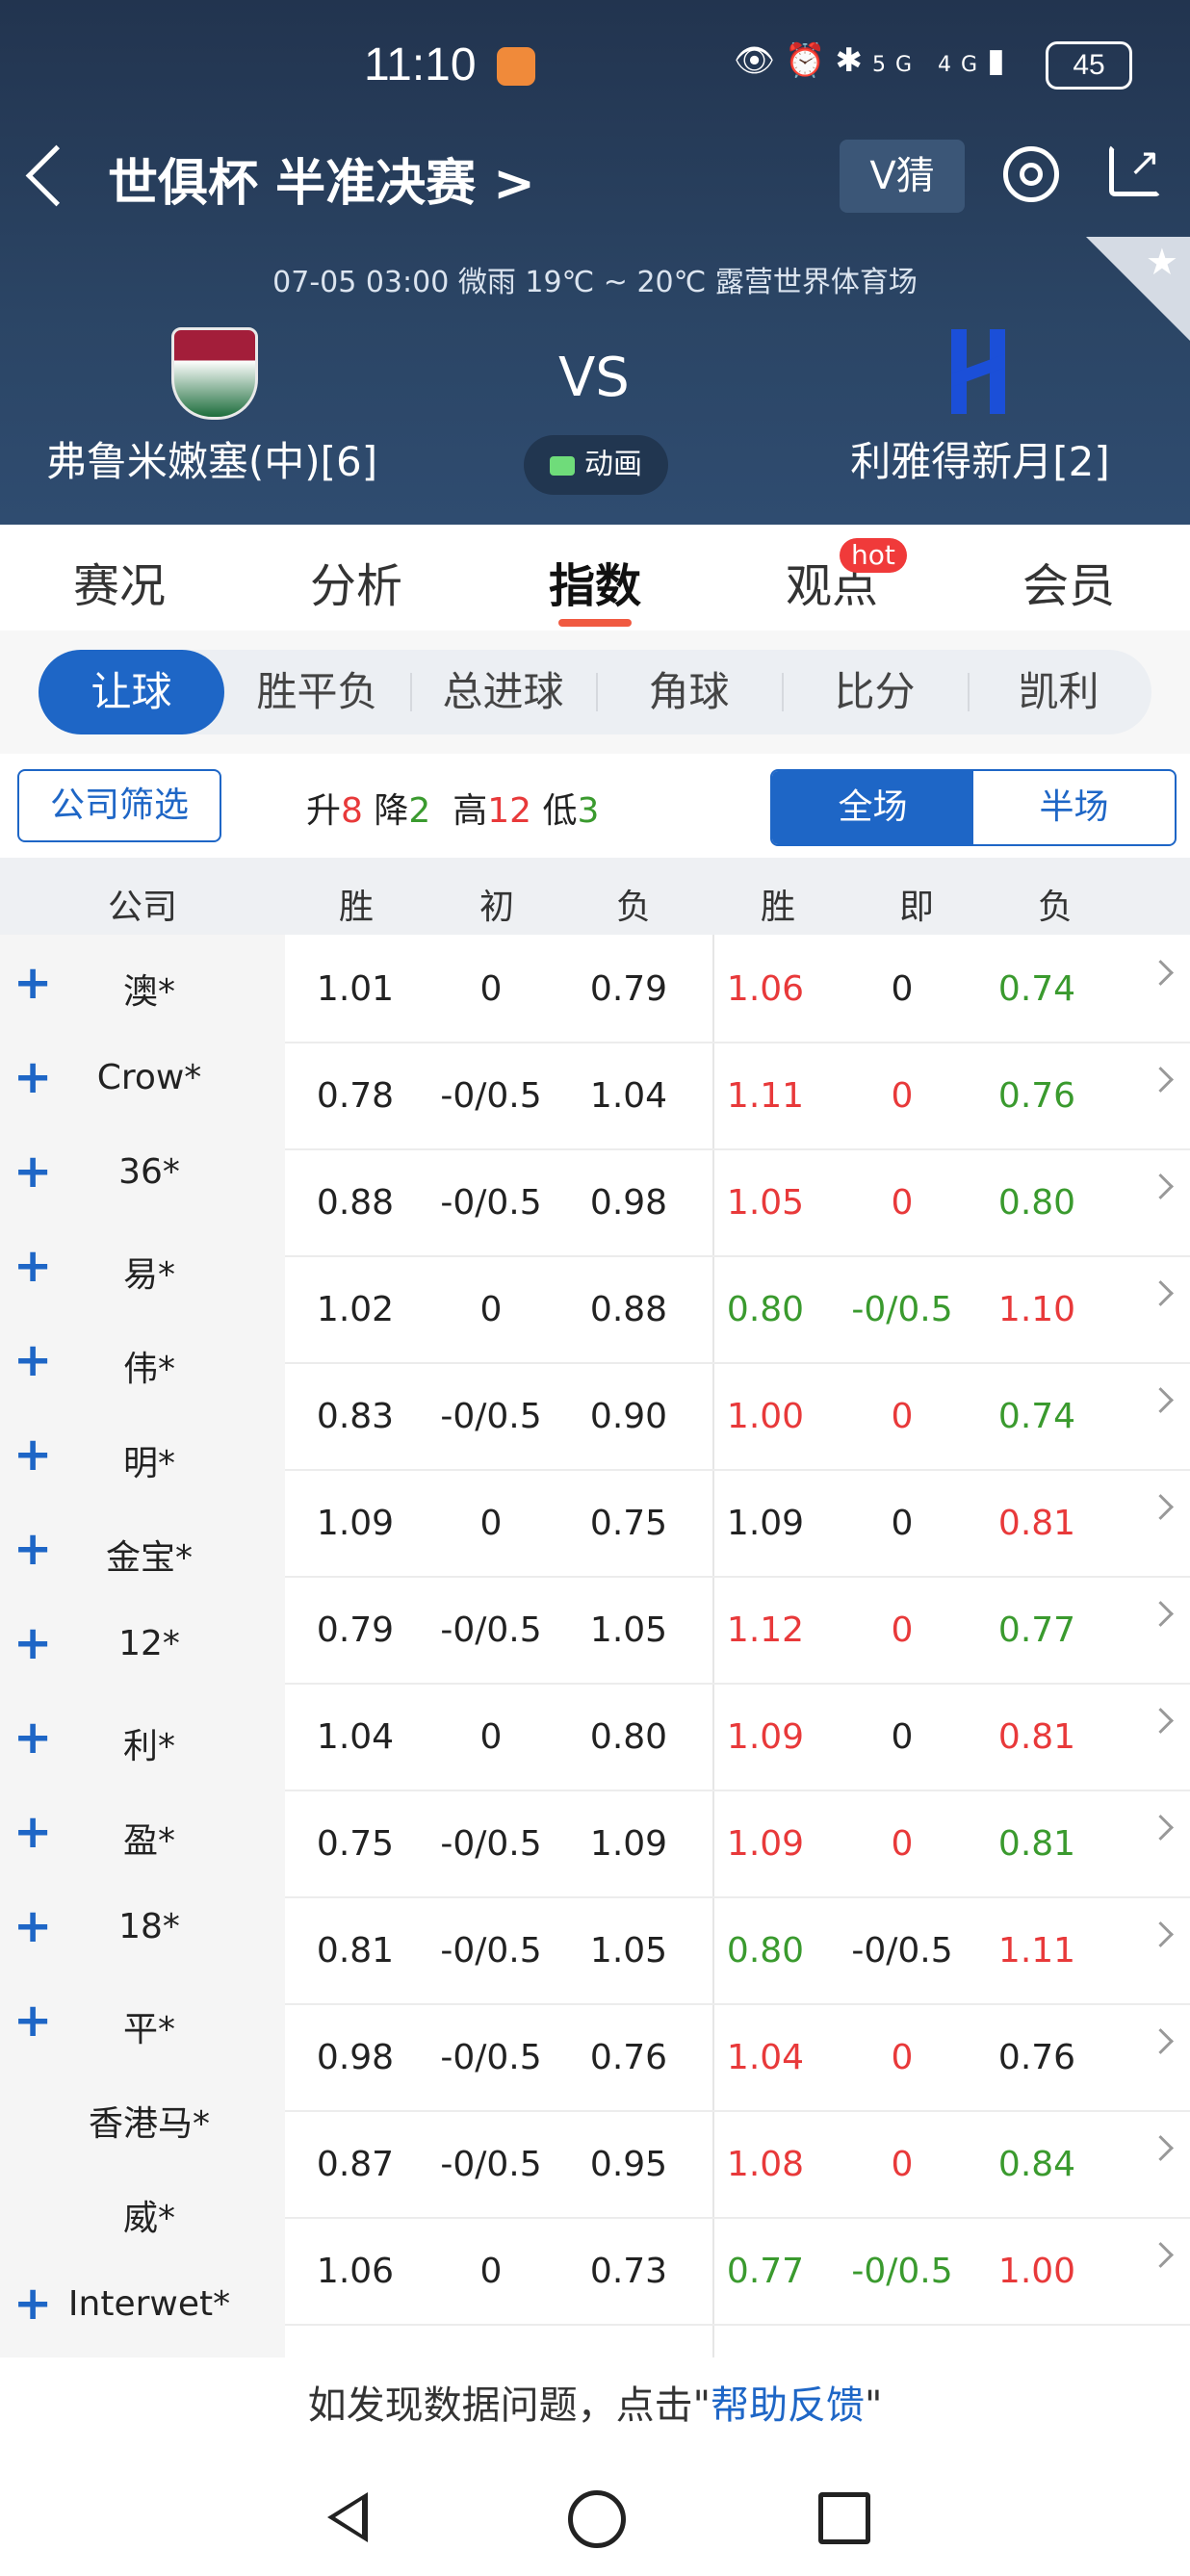  Describe the element at coordinates (503, 692) in the screenshot. I see `subtab-total-goals: 总进球` at that location.